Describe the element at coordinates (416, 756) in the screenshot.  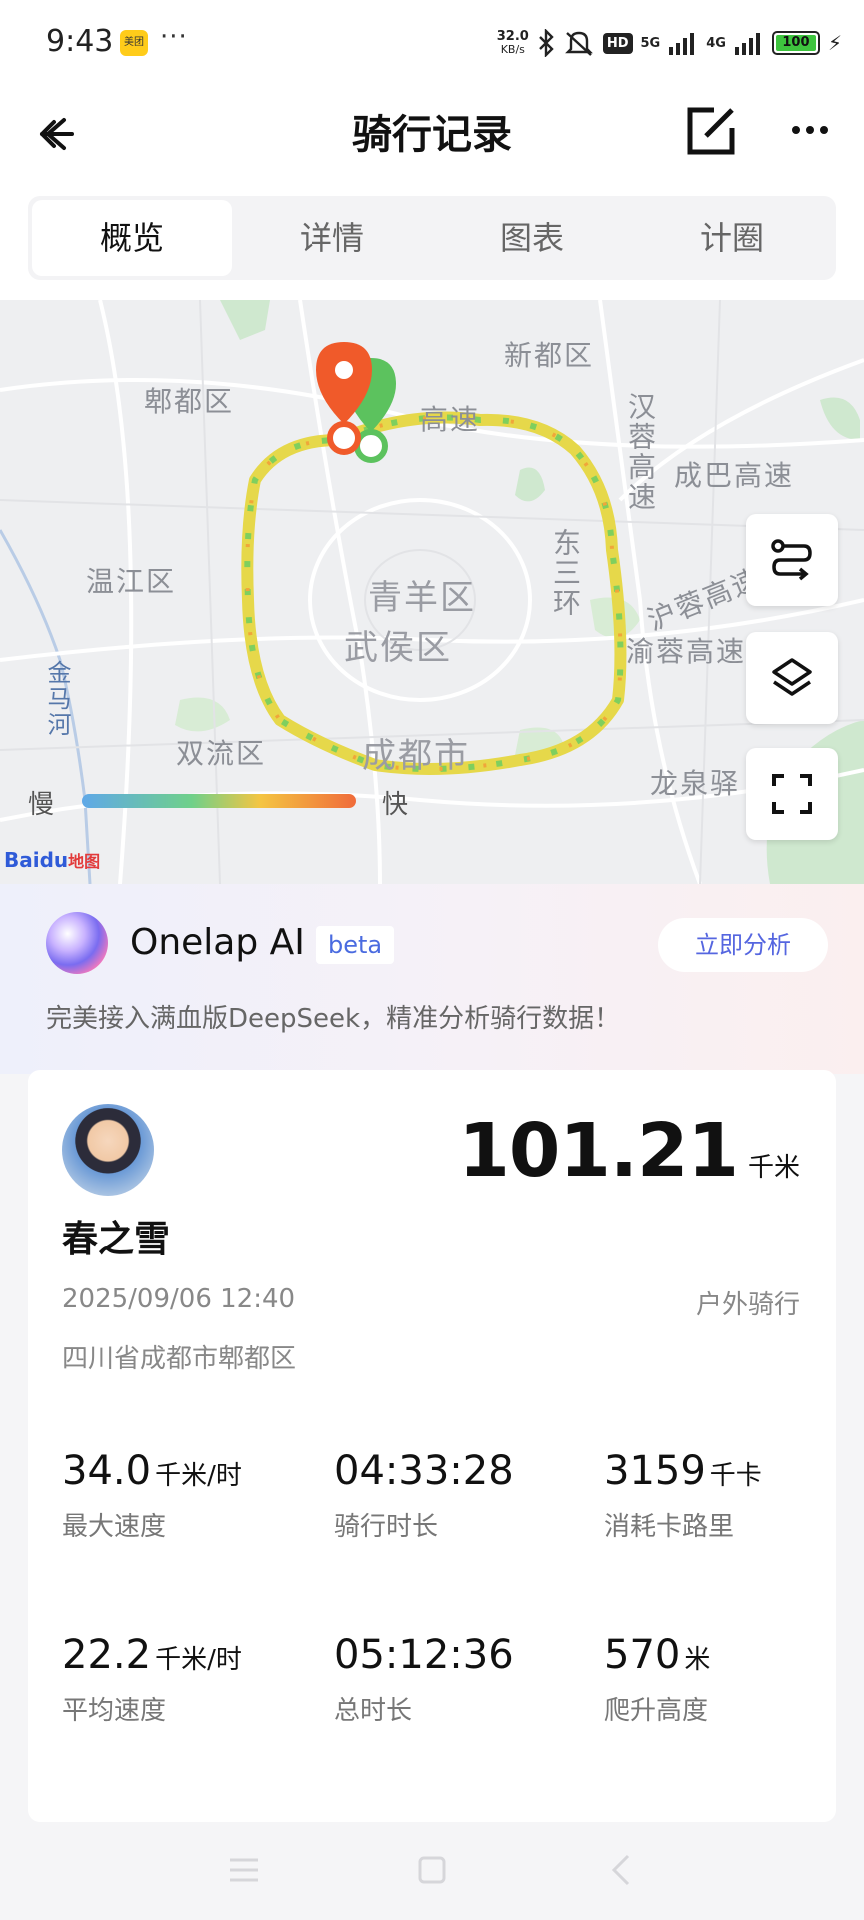
I see `map-label-chengdu: 成都市` at that location.